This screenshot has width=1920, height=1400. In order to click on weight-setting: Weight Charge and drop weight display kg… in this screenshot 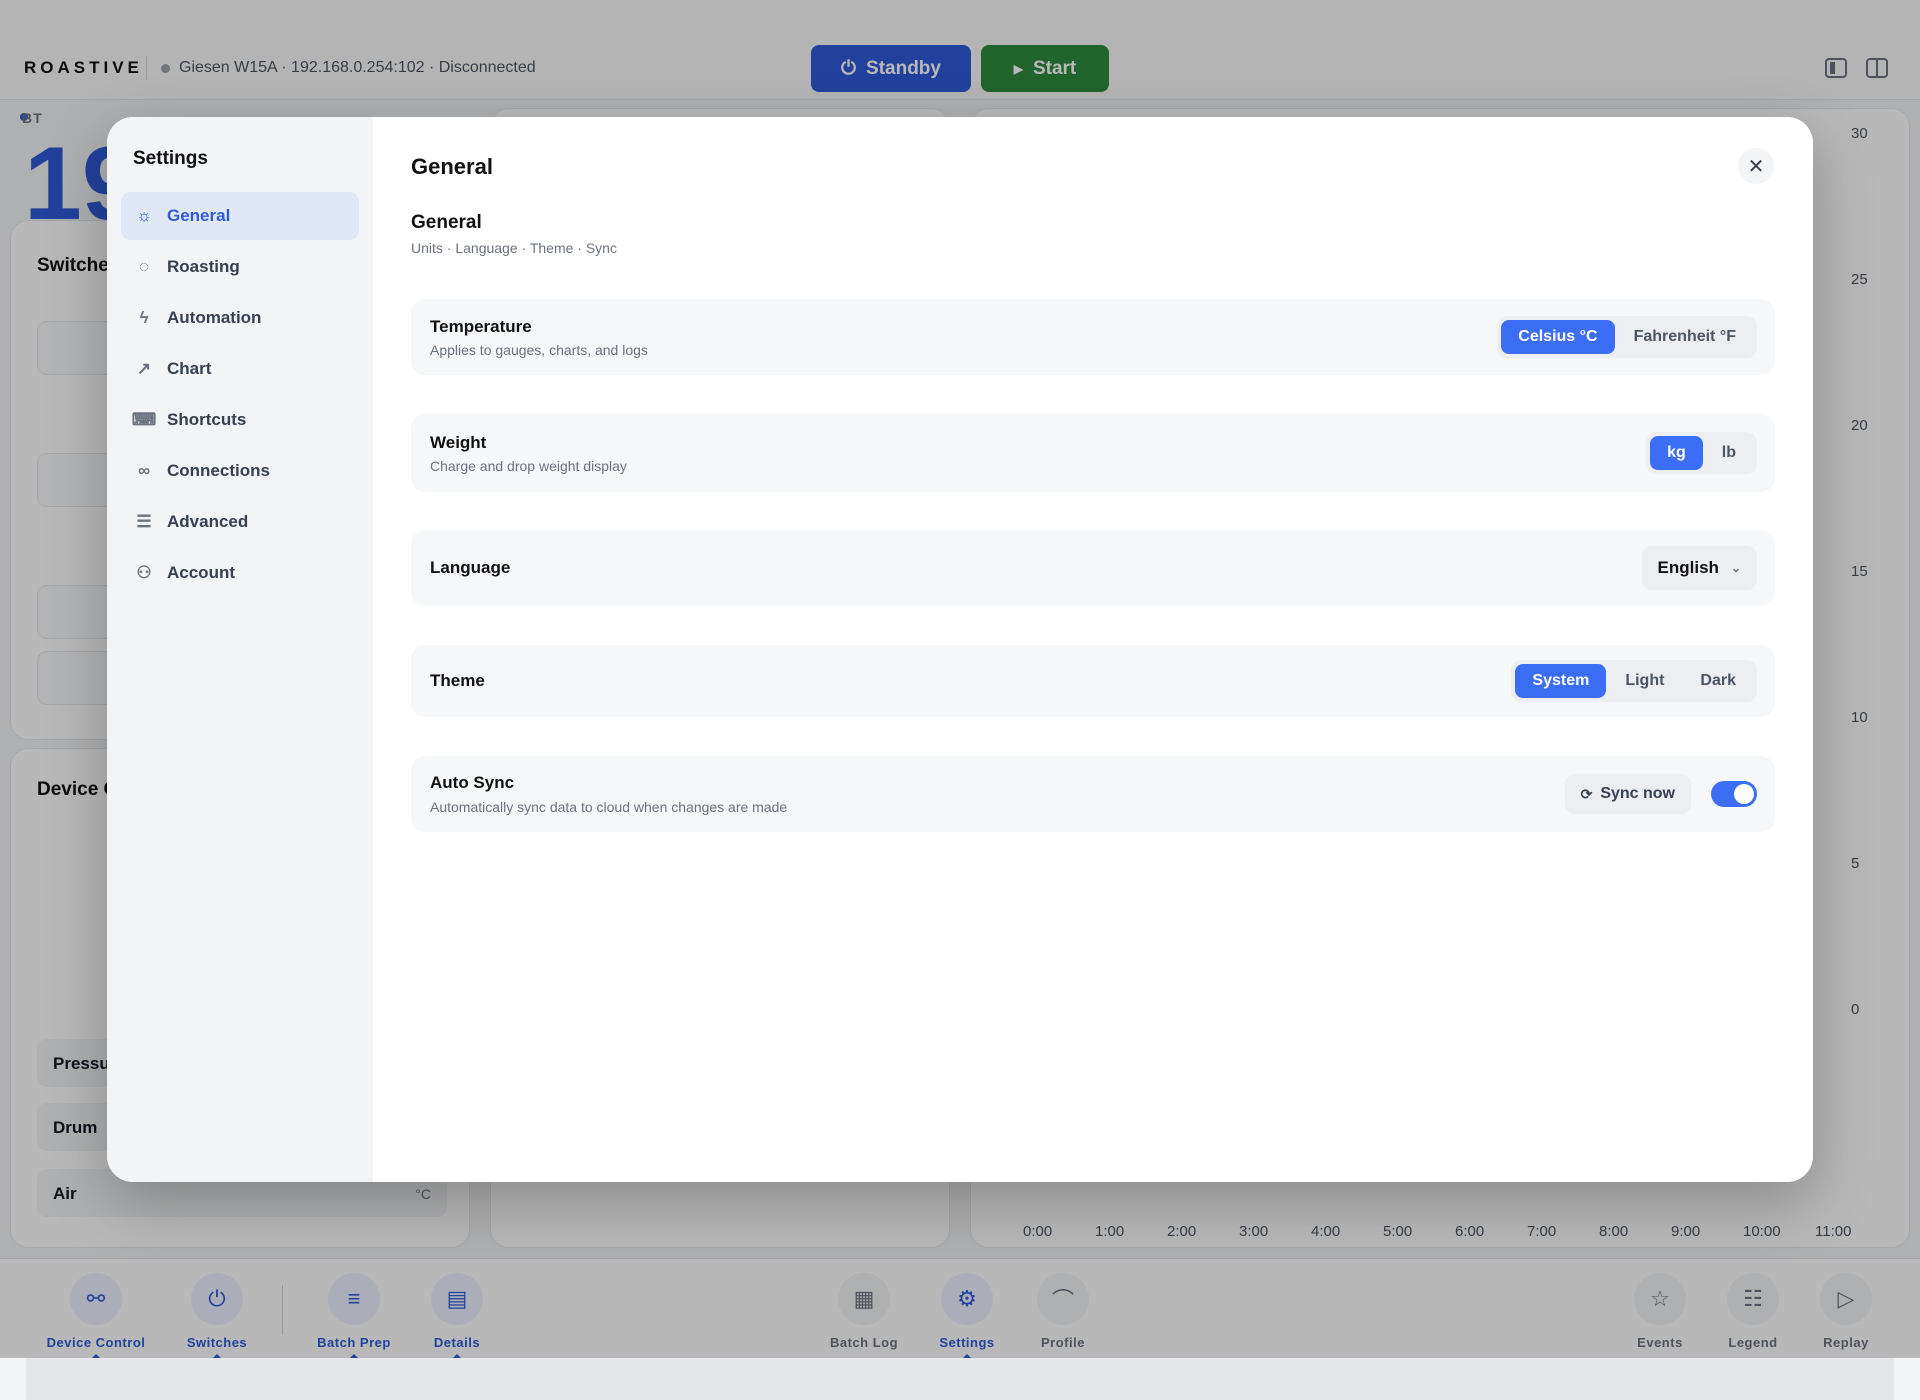, I will do `click(1093, 453)`.